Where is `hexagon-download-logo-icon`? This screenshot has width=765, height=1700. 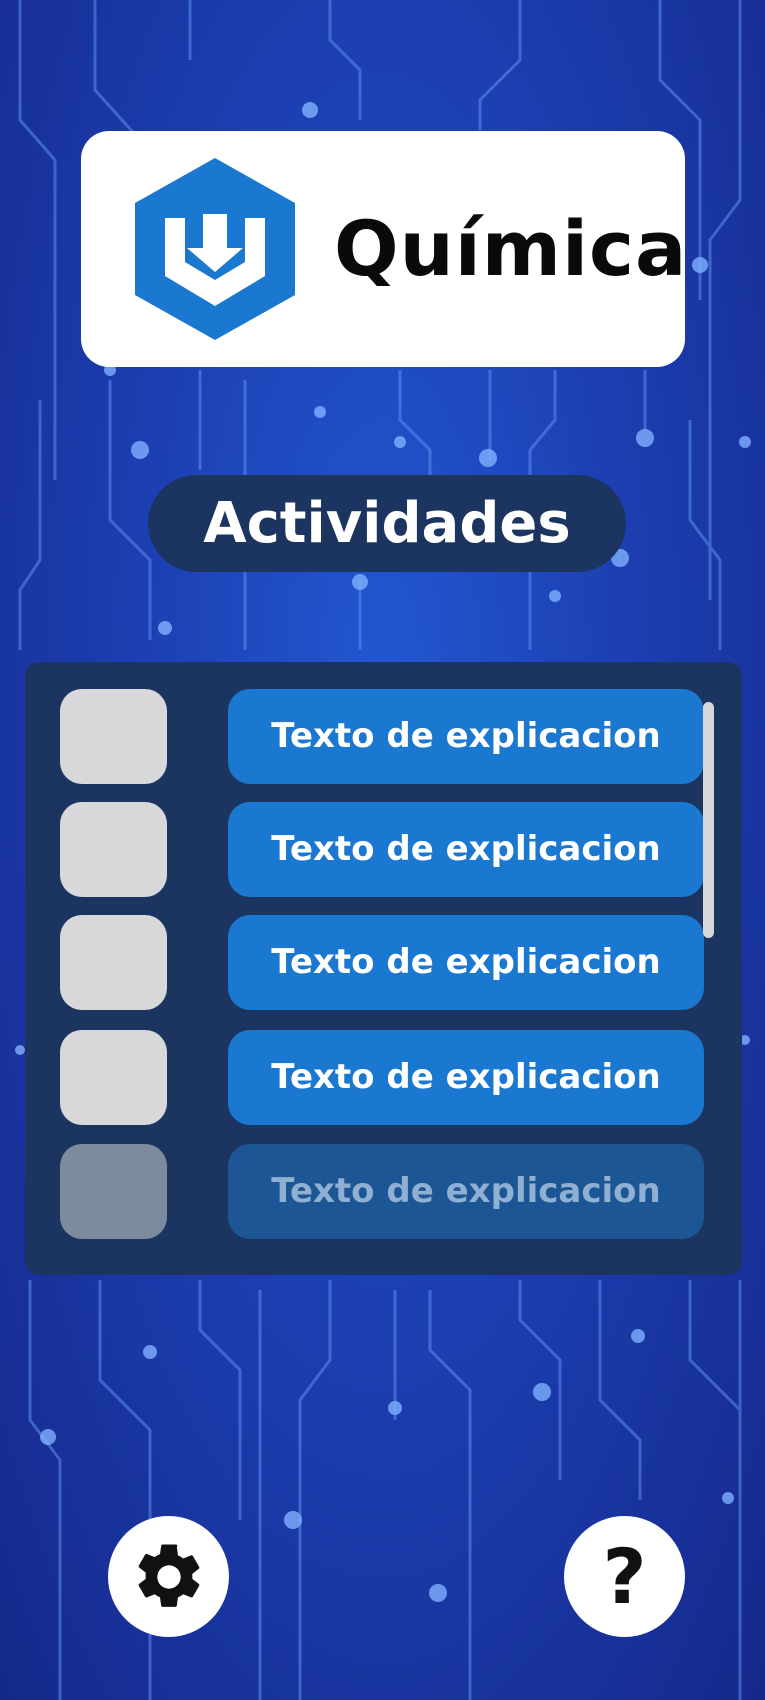 hexagon-download-logo-icon is located at coordinates (215, 249).